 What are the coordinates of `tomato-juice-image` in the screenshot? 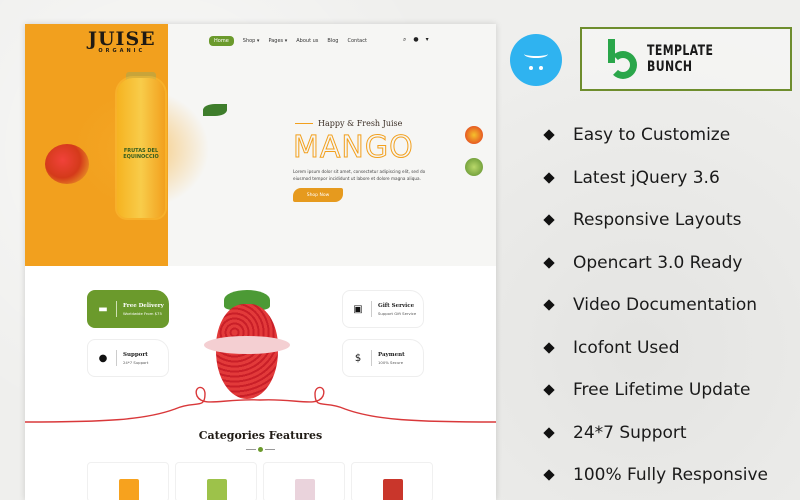 It's located at (393, 489).